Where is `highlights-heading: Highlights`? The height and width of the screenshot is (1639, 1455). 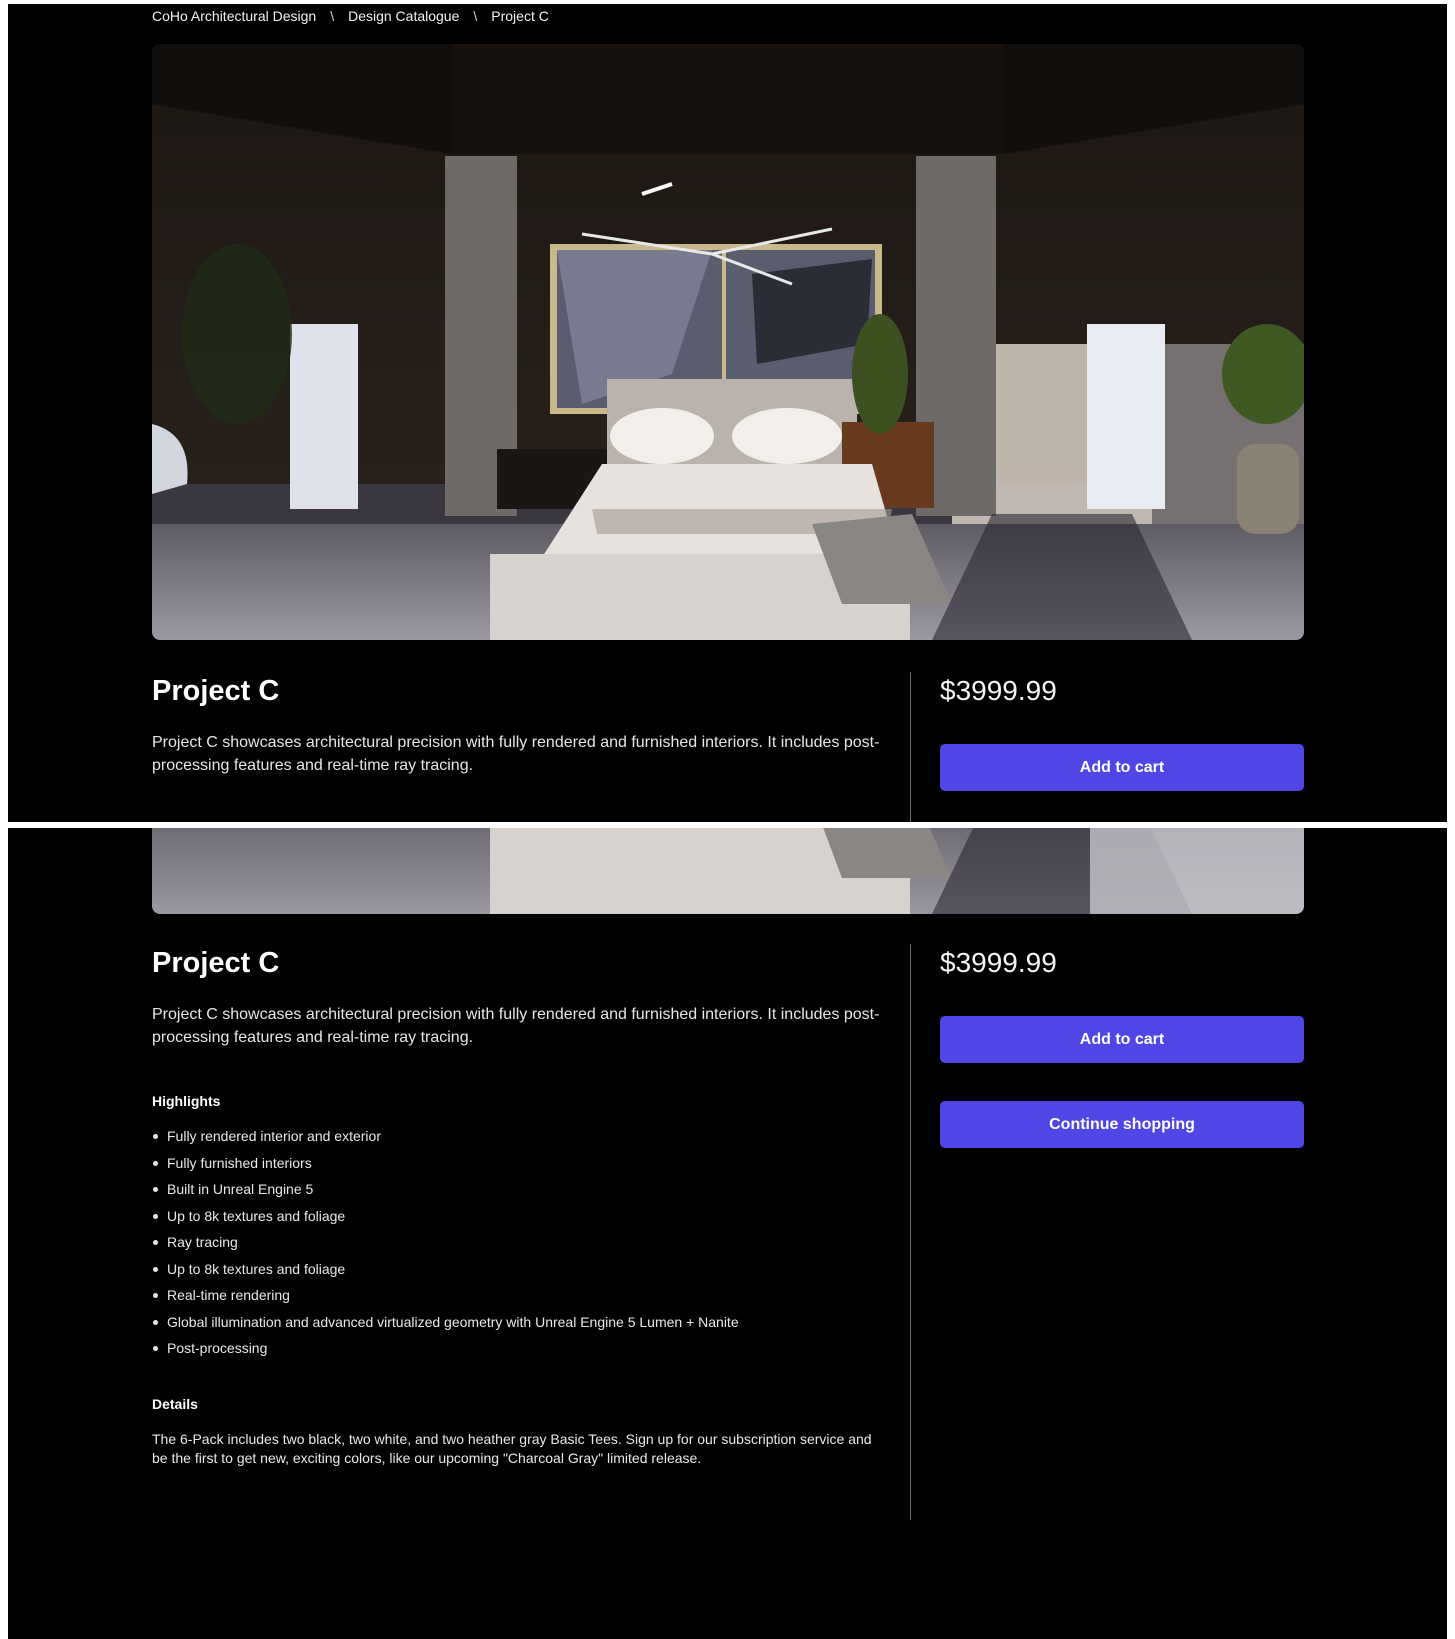 highlights-heading: Highlights is located at coordinates (186, 1101).